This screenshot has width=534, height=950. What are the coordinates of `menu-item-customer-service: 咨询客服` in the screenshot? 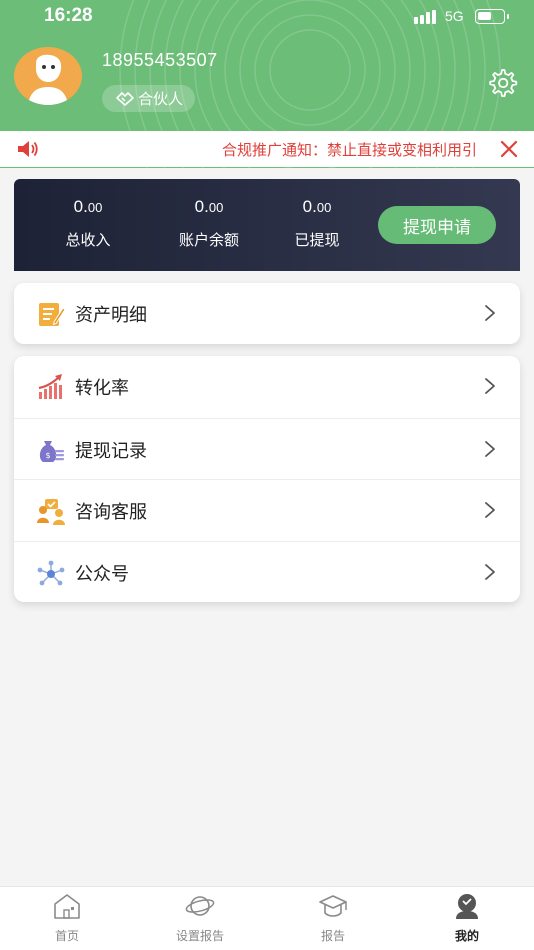 It's located at (267, 510).